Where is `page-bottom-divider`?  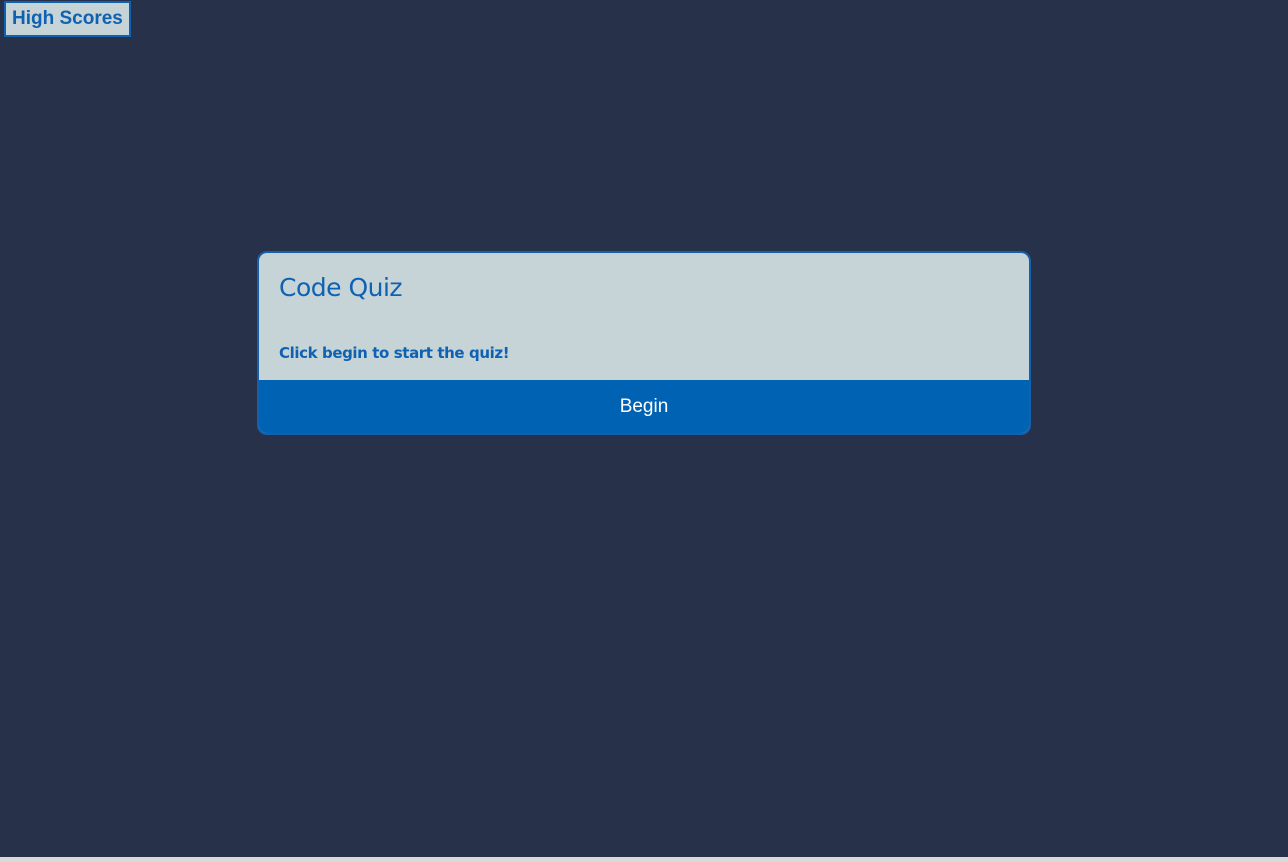
page-bottom-divider is located at coordinates (644, 859).